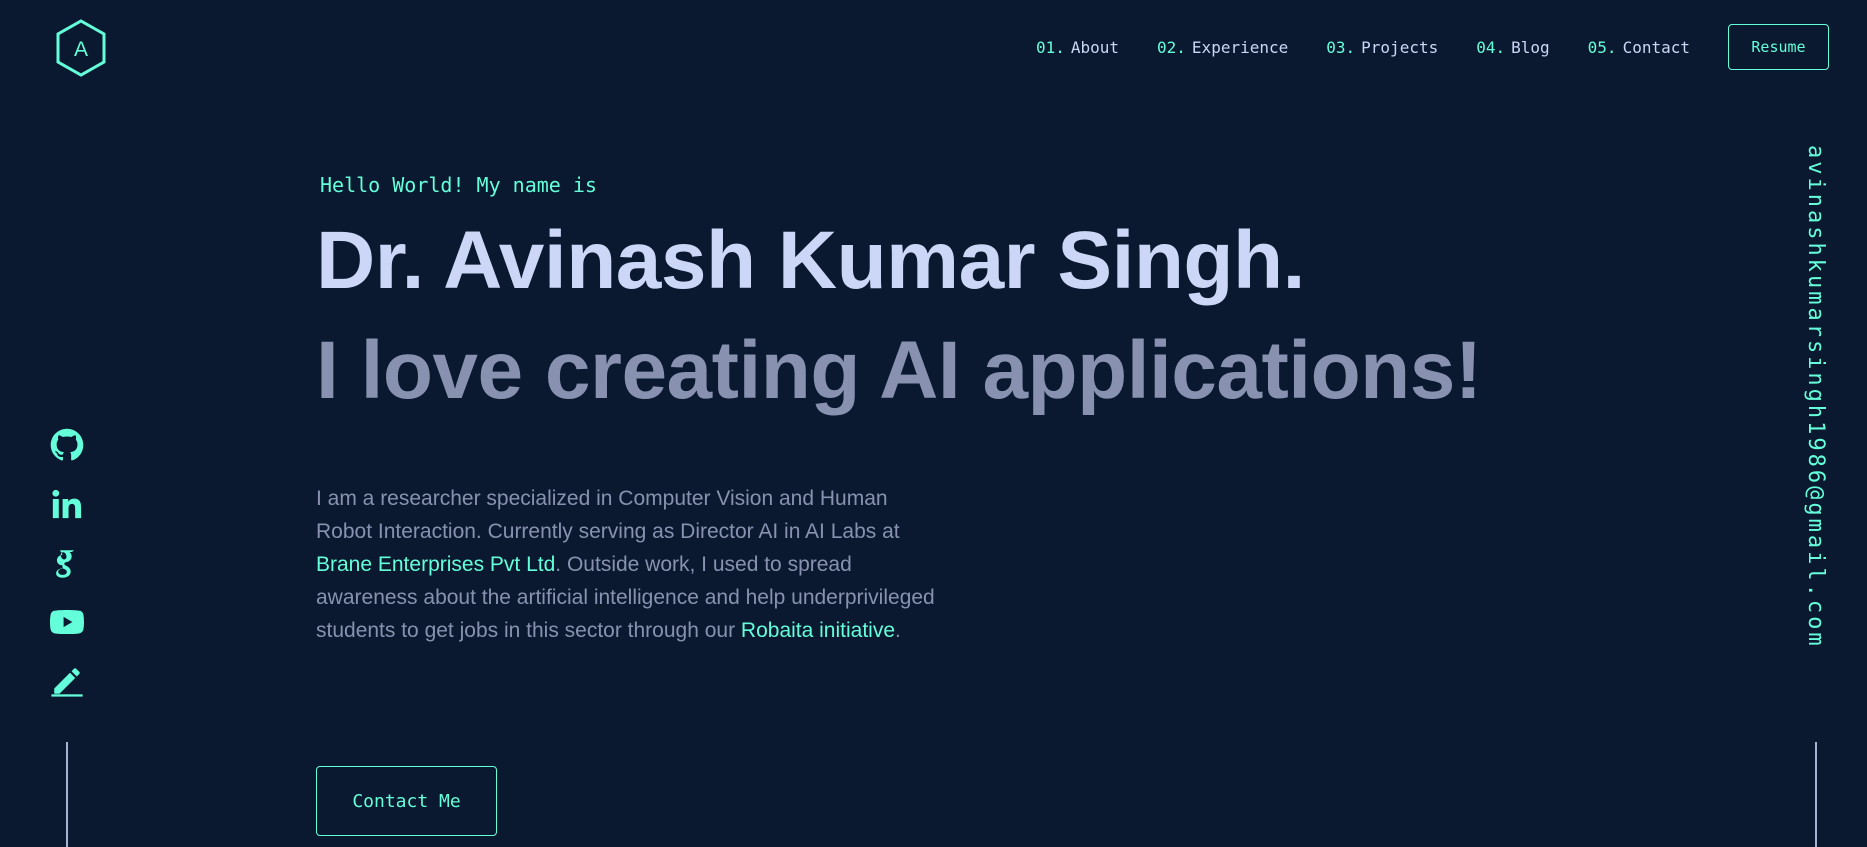  I want to click on nav-item-about: 01. About, so click(1077, 47).